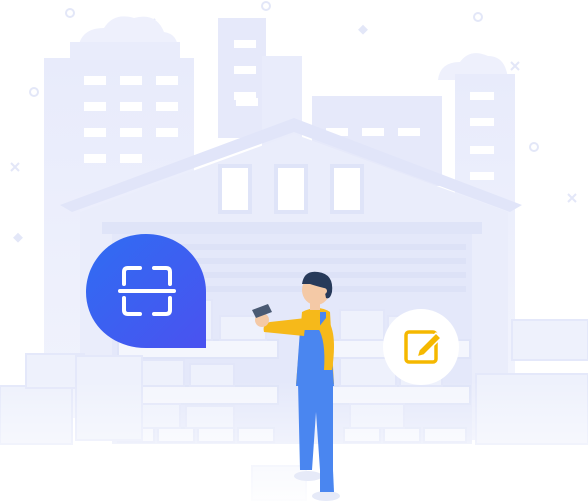 The height and width of the screenshot is (501, 588). What do you see at coordinates (327, 481) in the screenshot?
I see `worker-leg-back` at bounding box center [327, 481].